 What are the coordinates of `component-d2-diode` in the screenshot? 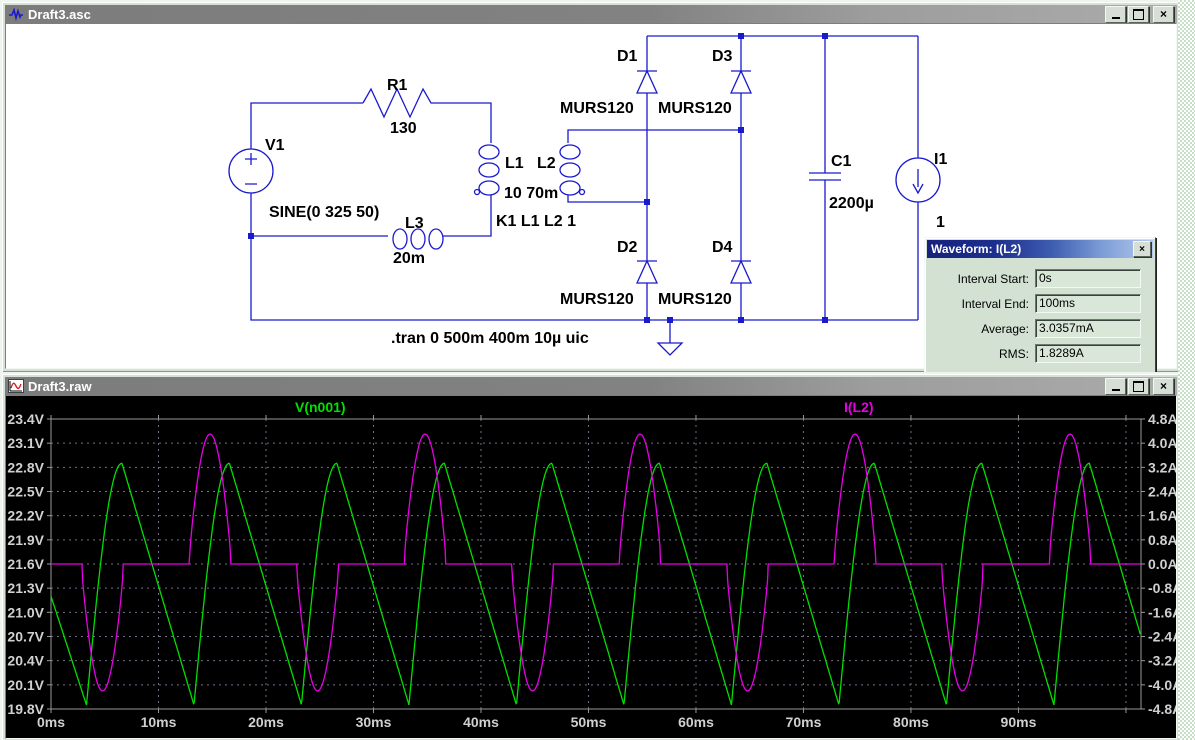 It's located at (647, 271).